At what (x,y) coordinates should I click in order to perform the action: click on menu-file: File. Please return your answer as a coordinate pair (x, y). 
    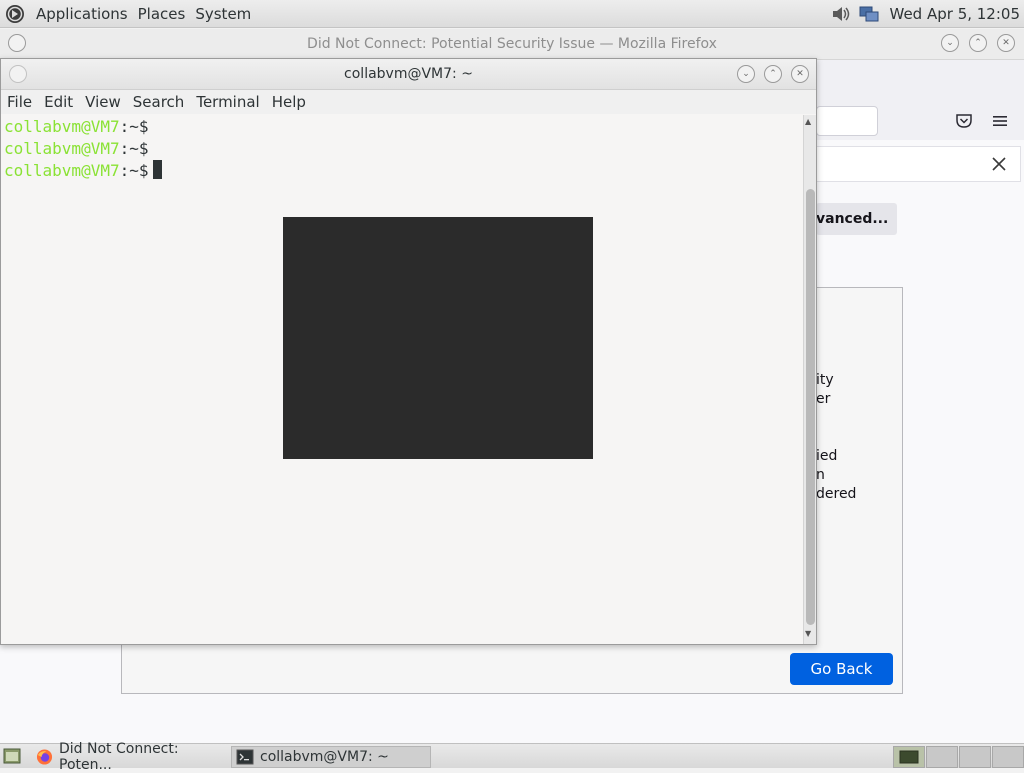
    Looking at the image, I should click on (19, 102).